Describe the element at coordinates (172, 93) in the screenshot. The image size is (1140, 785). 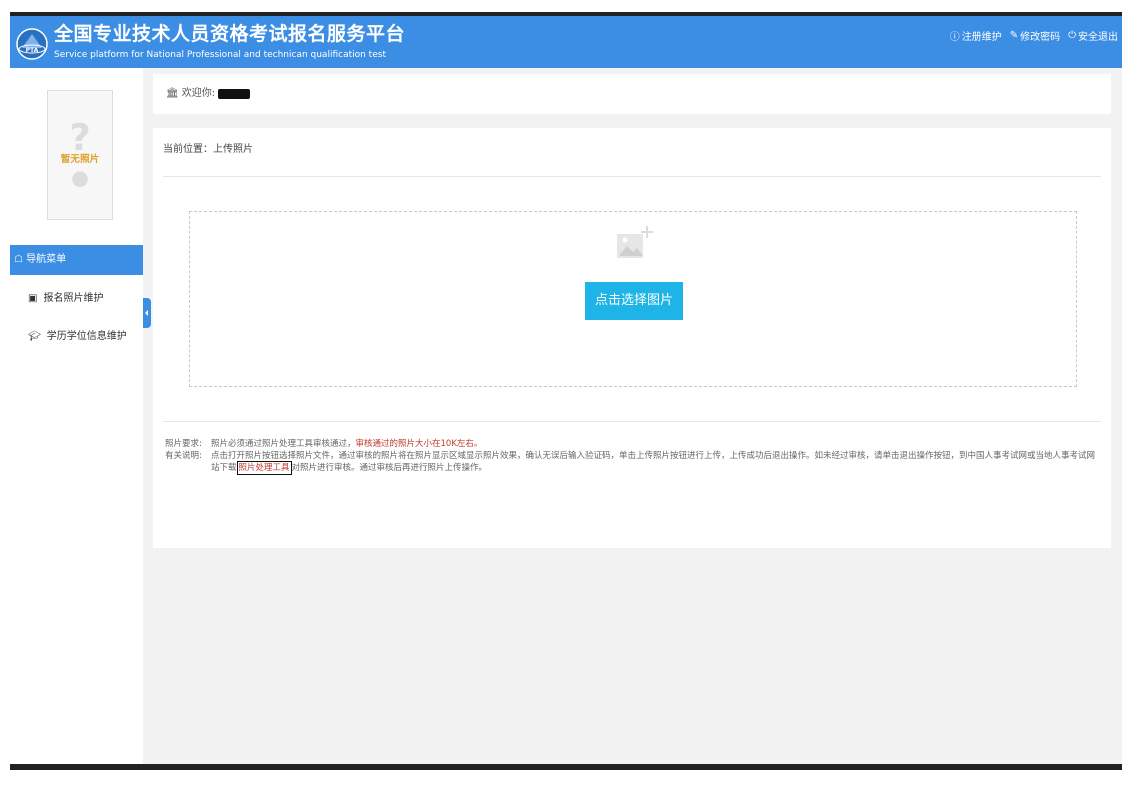
I see `bank-icon: 🏛︎` at that location.